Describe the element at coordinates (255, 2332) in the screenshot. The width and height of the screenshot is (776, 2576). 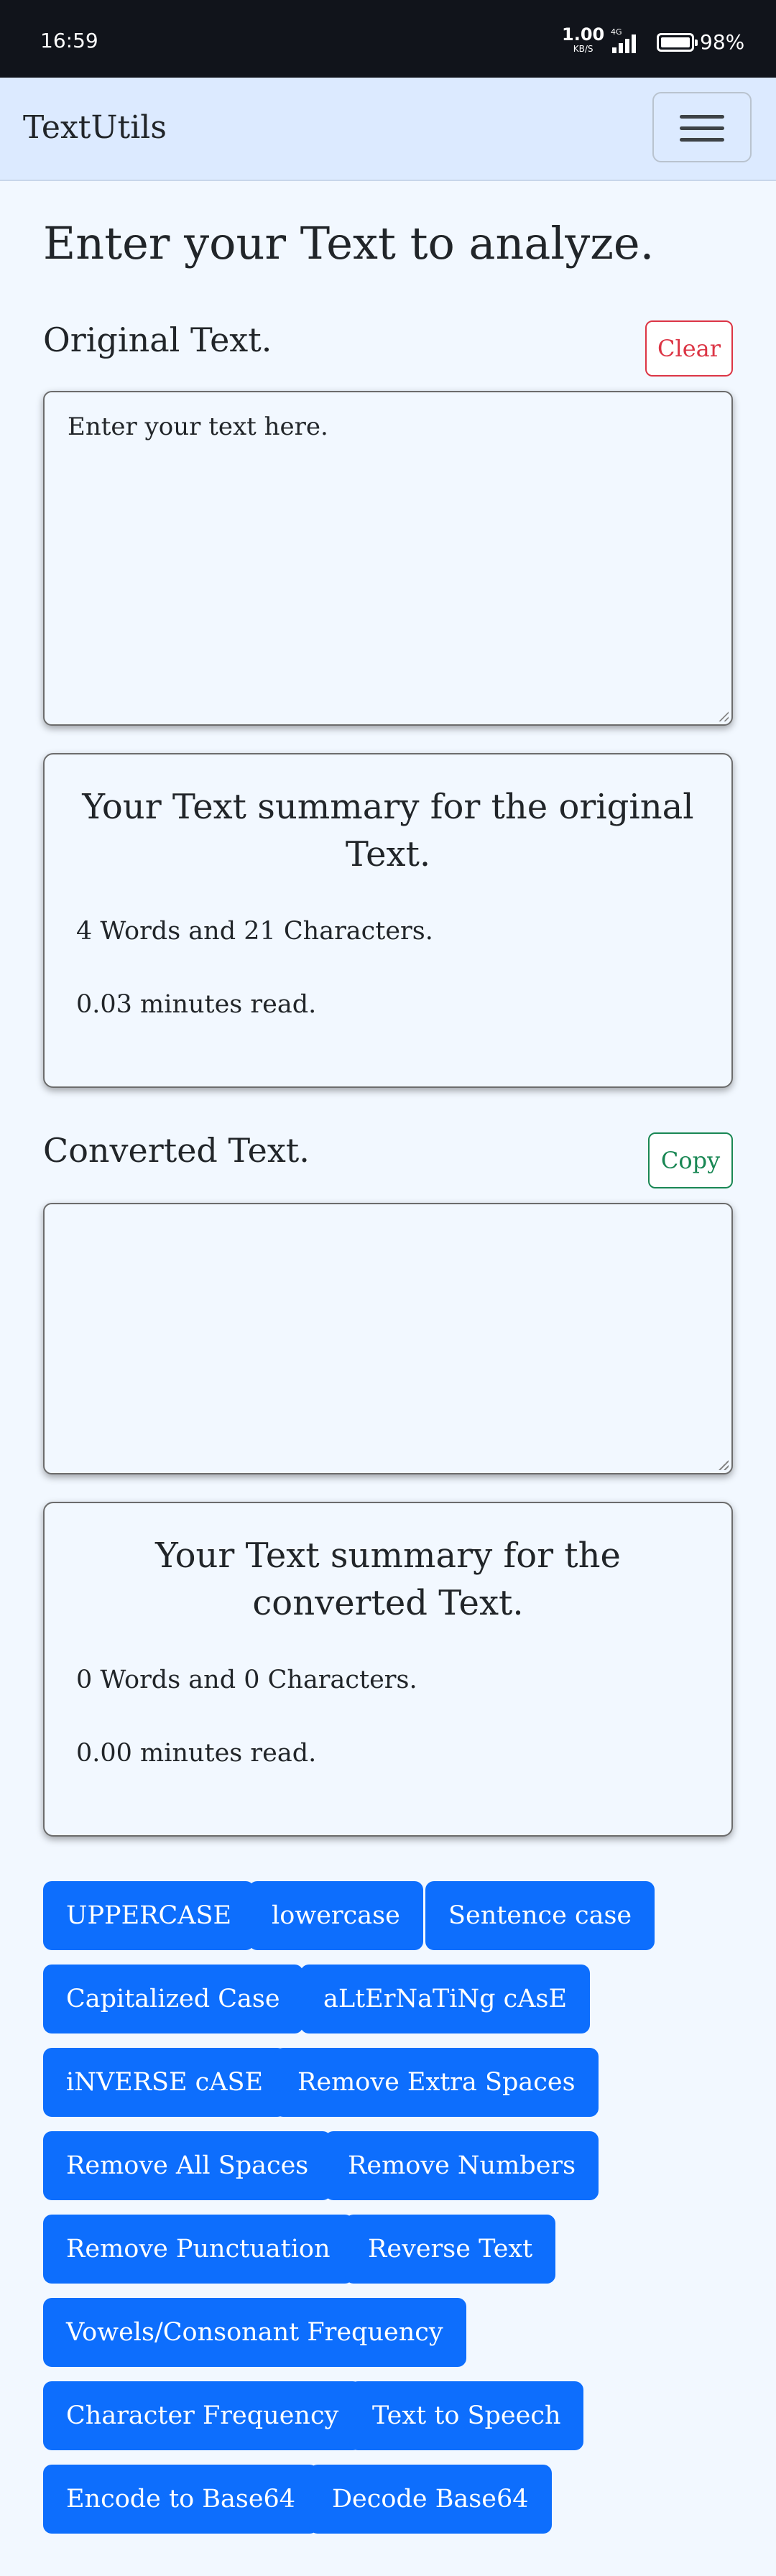
I see `vowels-consonant-frequency-button: Vowels/Consonant Frequency` at that location.